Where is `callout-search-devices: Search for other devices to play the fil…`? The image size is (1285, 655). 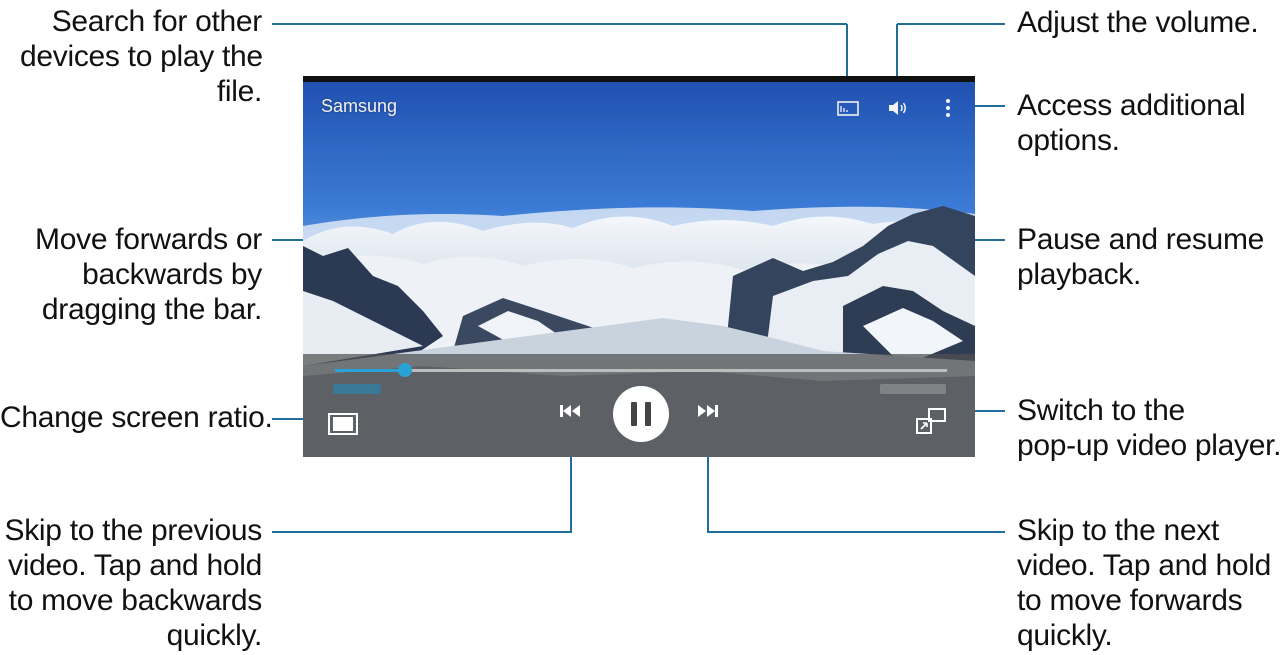
callout-search-devices: Search for other devices to play the fil… is located at coordinates (141, 56).